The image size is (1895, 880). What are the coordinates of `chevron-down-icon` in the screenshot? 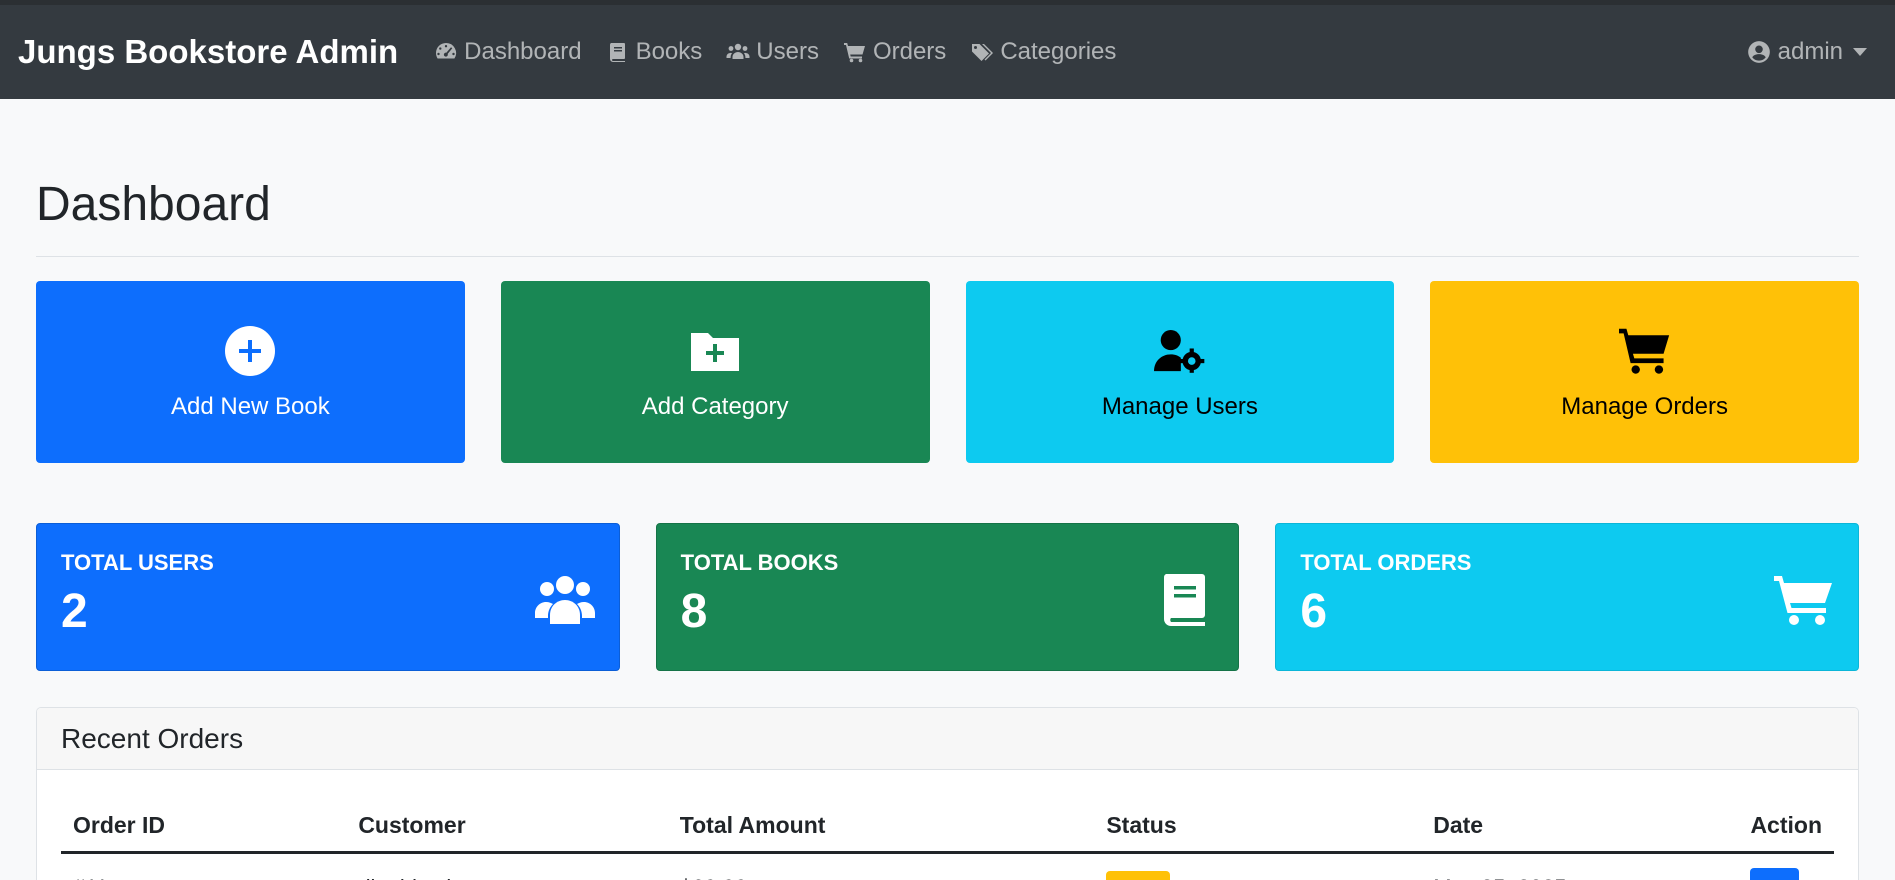 It's located at (1860, 52).